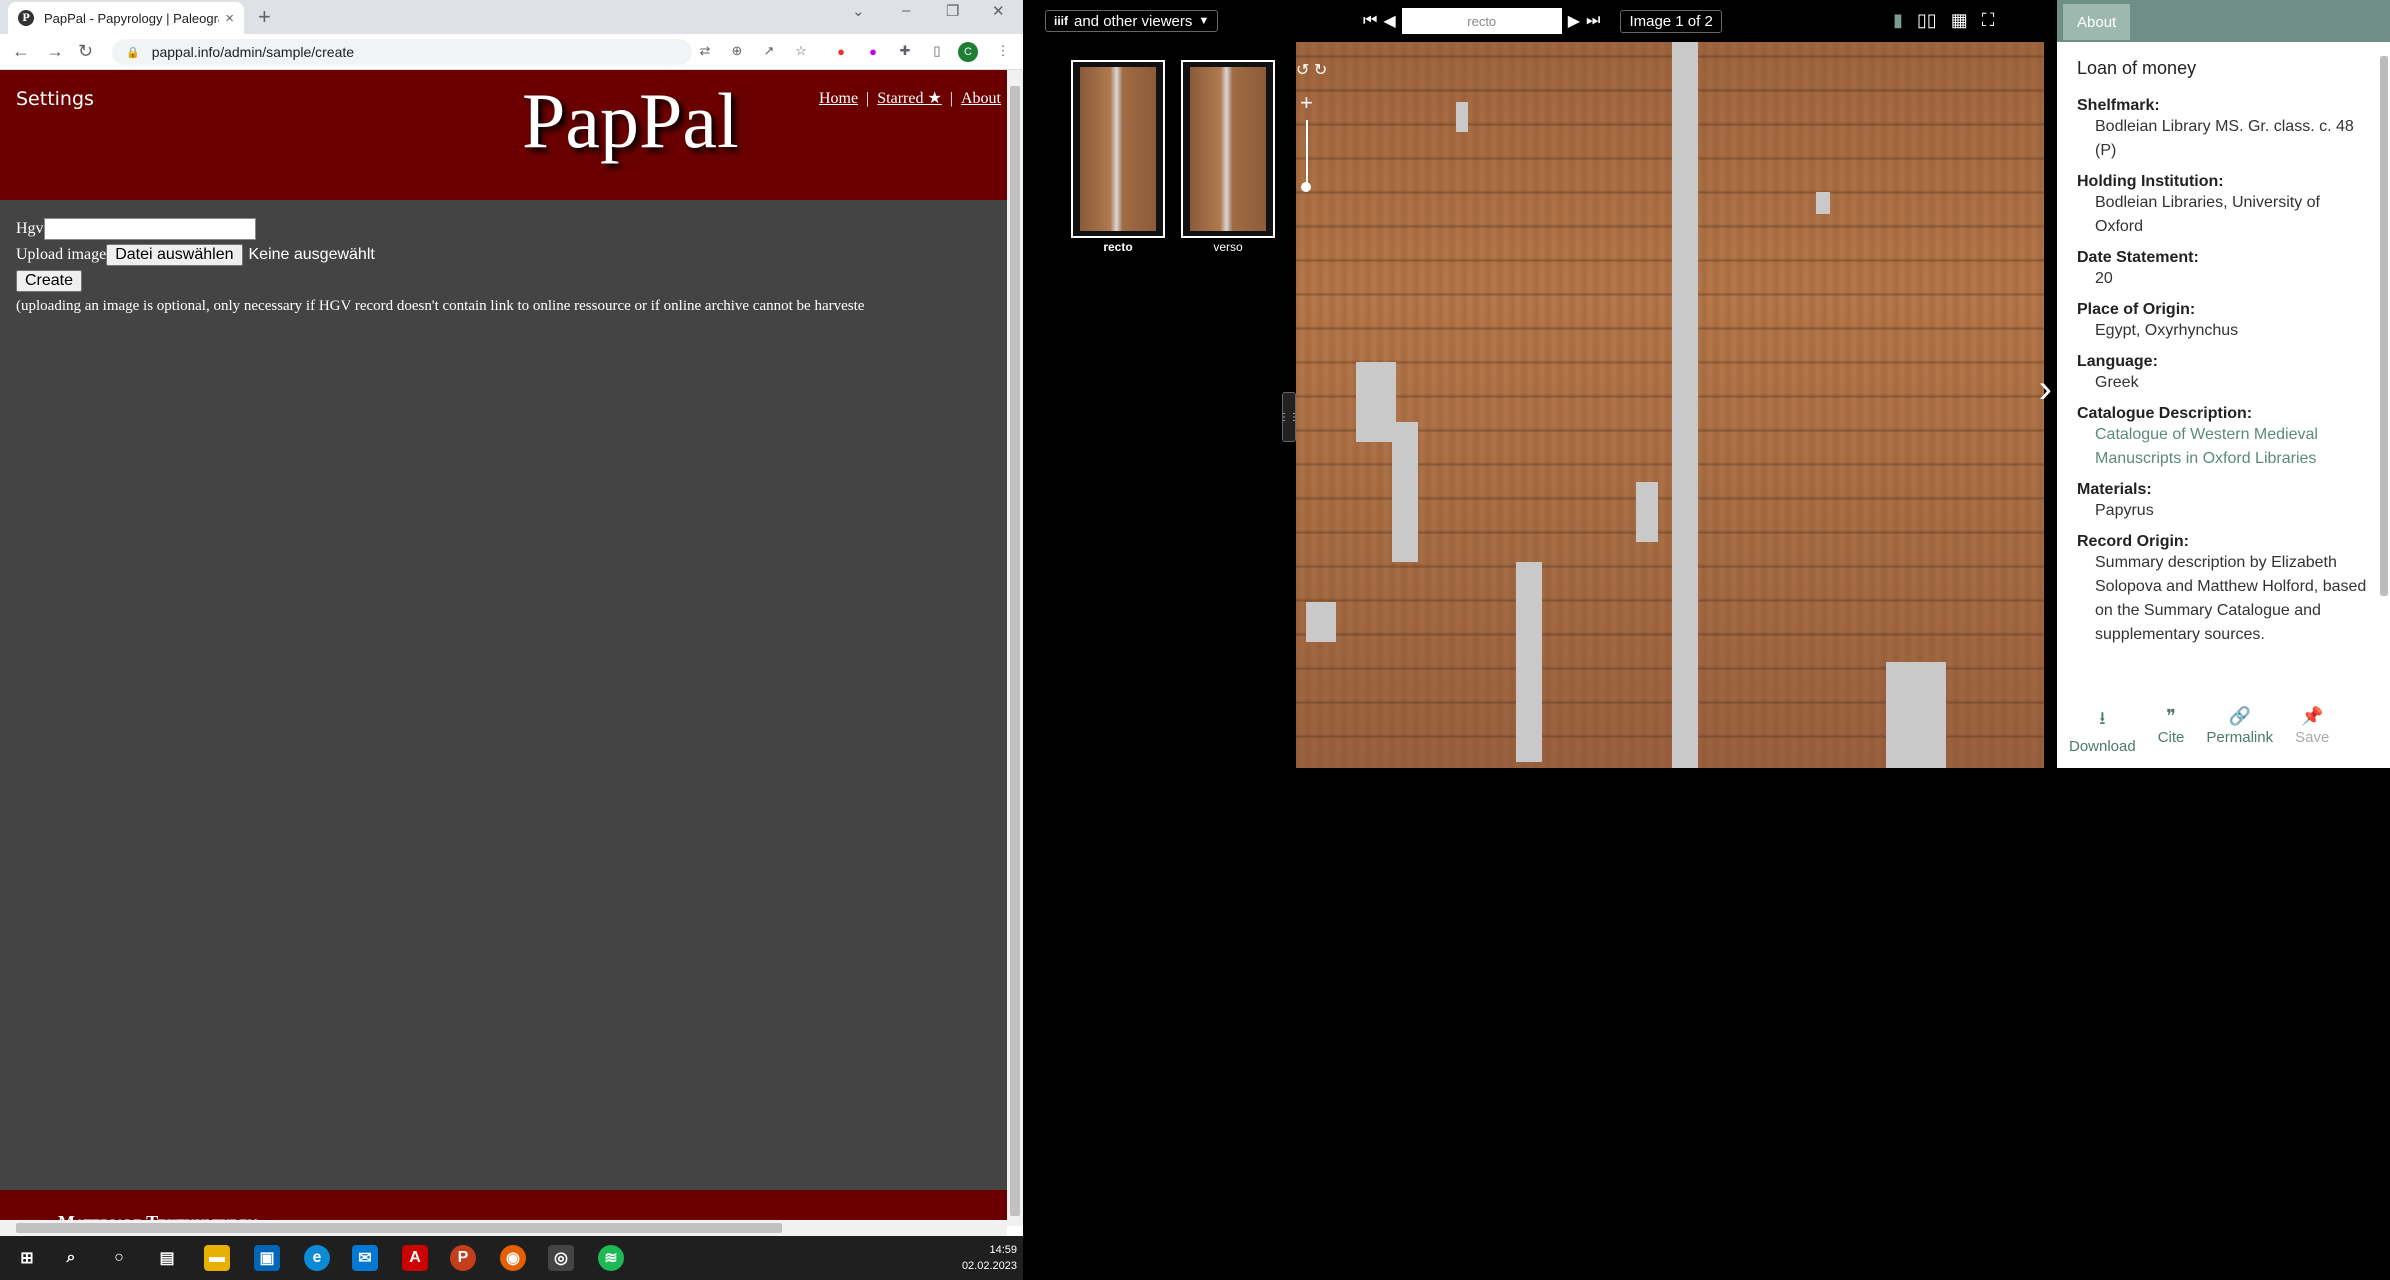 The width and height of the screenshot is (2390, 1280). I want to click on extension-purple-icon: ●, so click(873, 51).